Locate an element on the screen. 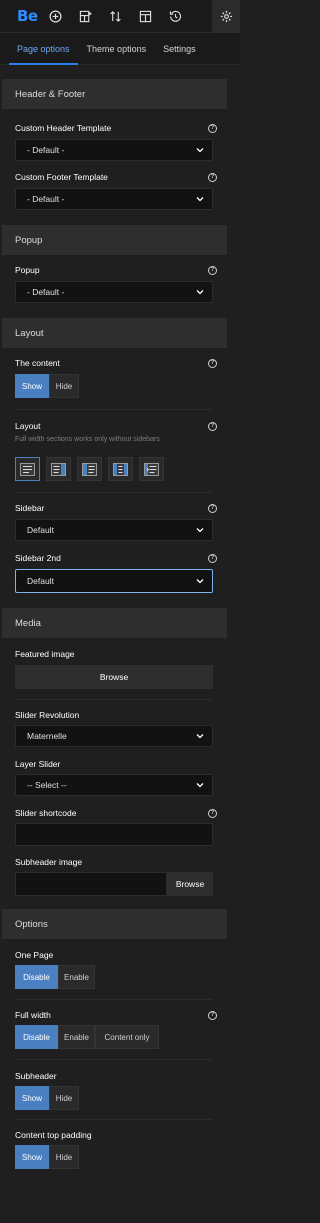  content-show-button: Show is located at coordinates (32, 386).